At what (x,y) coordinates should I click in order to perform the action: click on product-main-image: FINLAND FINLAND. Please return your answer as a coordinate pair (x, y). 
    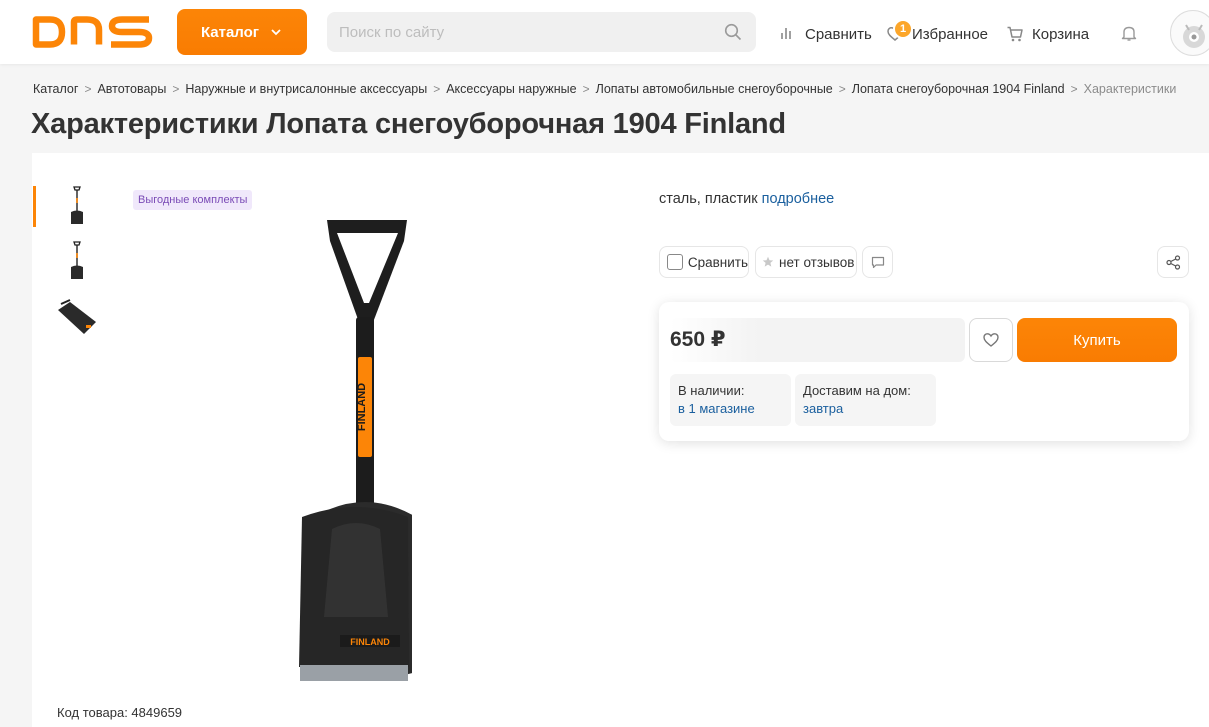
    Looking at the image, I should click on (354, 451).